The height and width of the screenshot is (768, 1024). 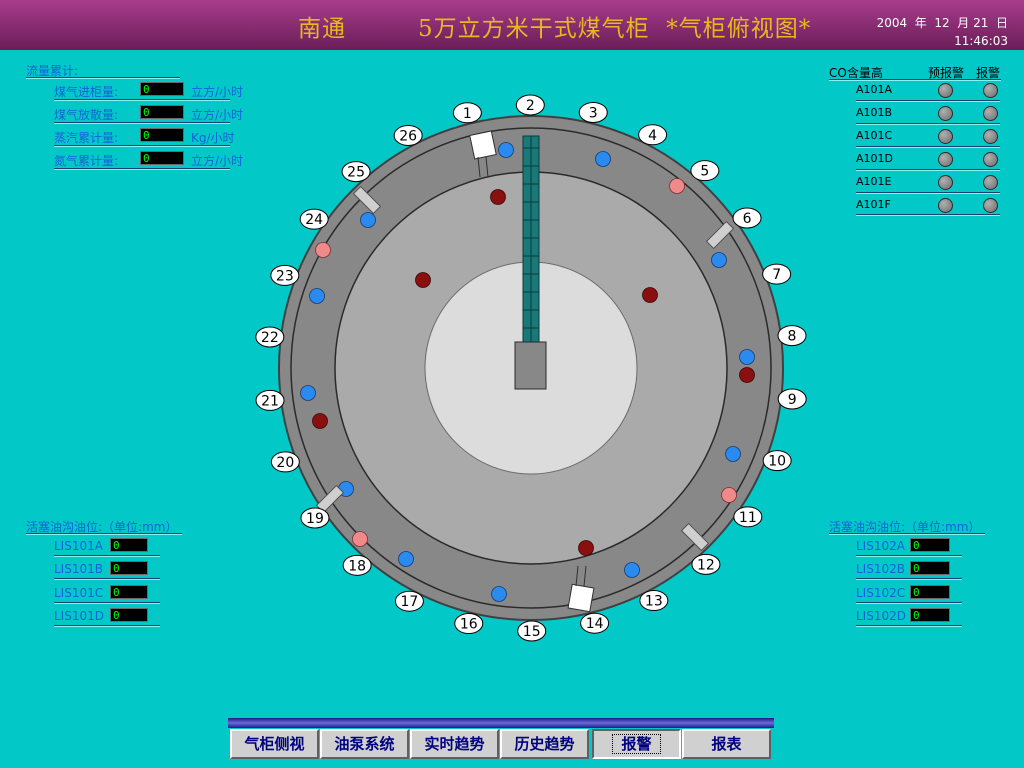 I want to click on nav-bar: 气柜侧视 油泵系统 实时趋势 历史趋势 报警 报表, so click(x=501, y=740).